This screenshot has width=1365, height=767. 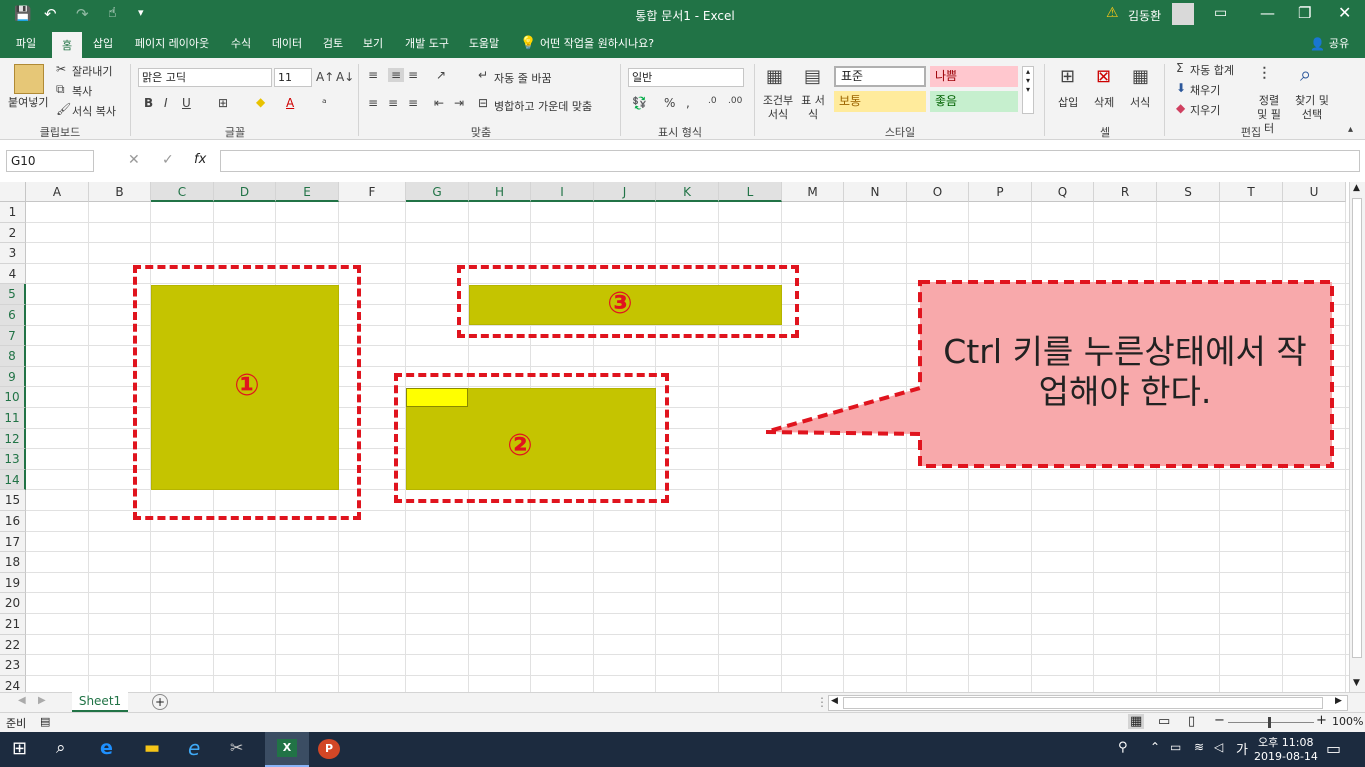 I want to click on windows-start-icon: ⊞, so click(x=19, y=748).